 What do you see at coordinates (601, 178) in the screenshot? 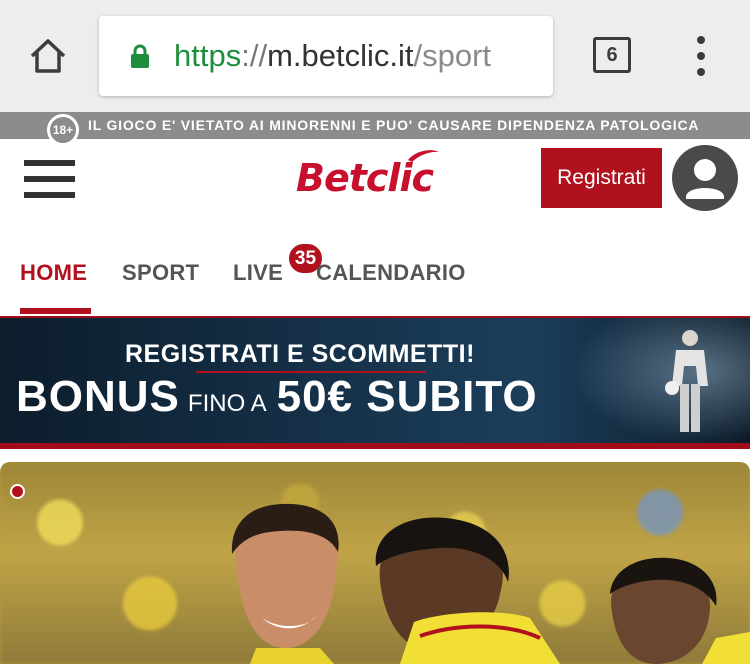
I see `register-button: Registrati` at bounding box center [601, 178].